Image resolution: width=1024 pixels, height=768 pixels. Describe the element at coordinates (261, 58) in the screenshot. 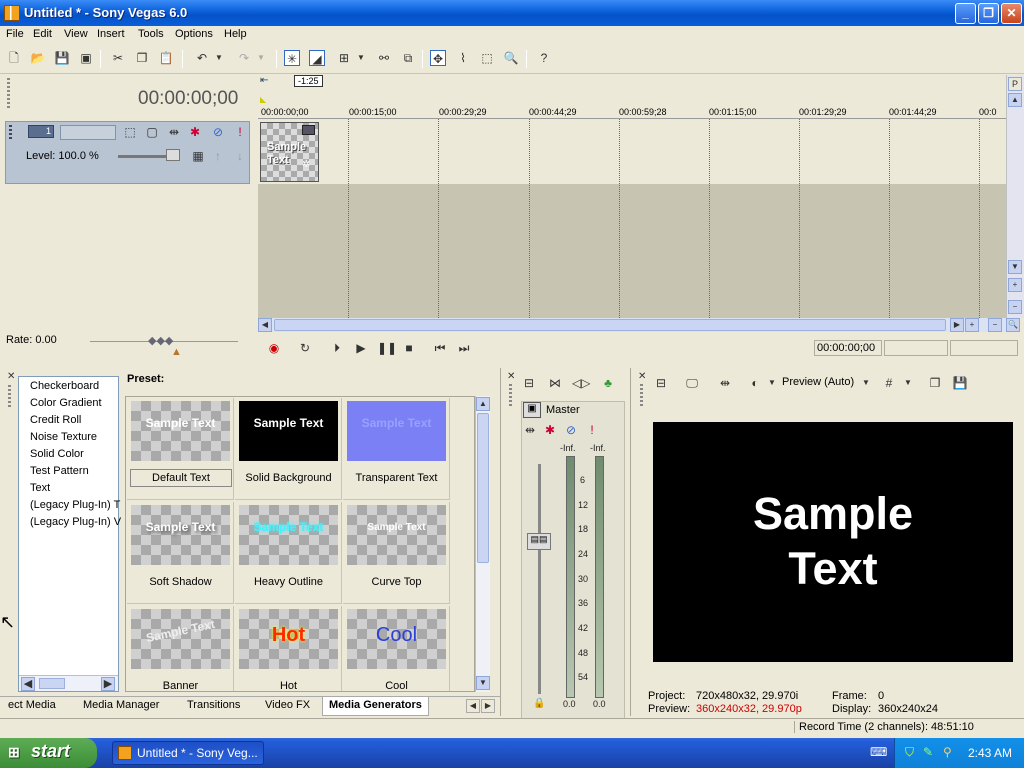

I see `redo-dropdown-icon: ▼` at that location.